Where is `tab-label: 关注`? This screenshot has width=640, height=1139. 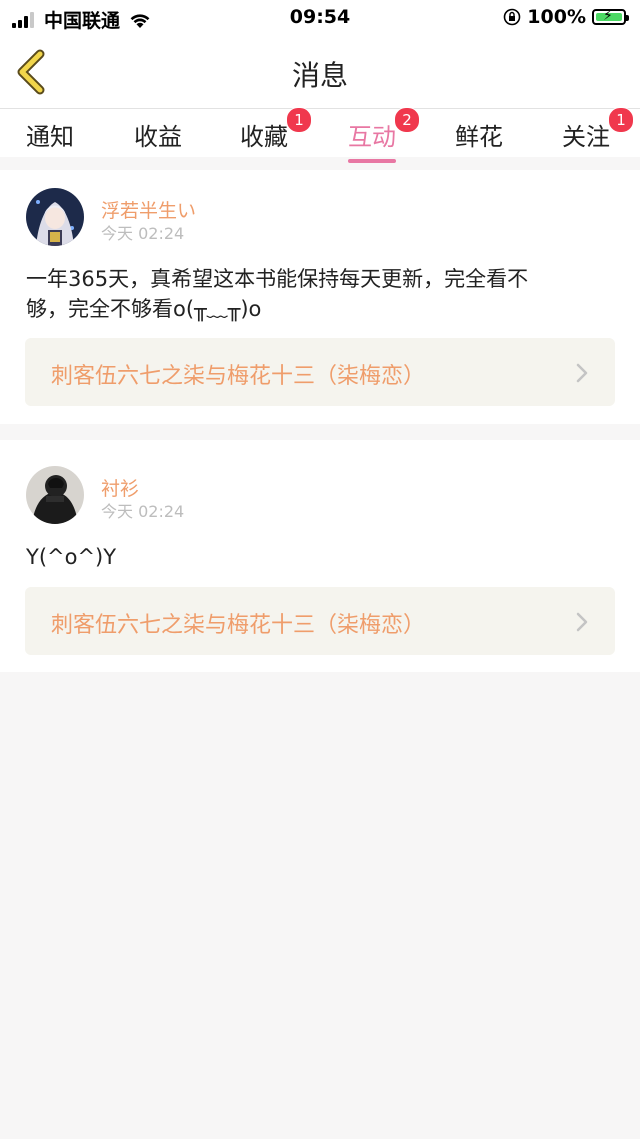
tab-label: 关注 is located at coordinates (586, 137).